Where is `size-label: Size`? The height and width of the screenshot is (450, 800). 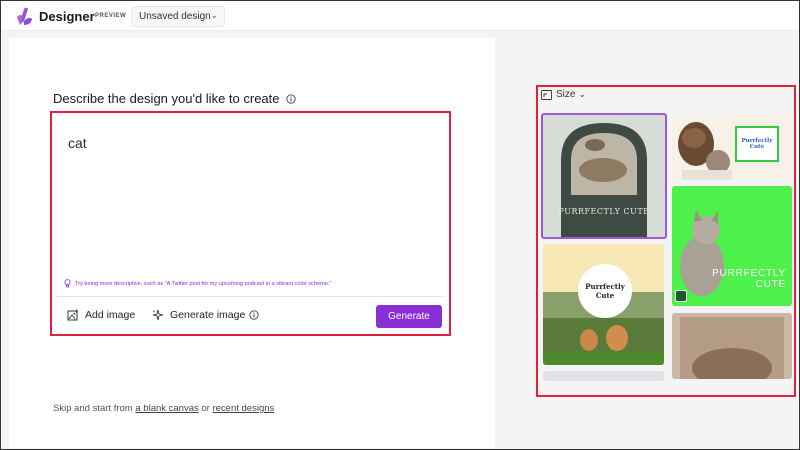 size-label: Size is located at coordinates (566, 94).